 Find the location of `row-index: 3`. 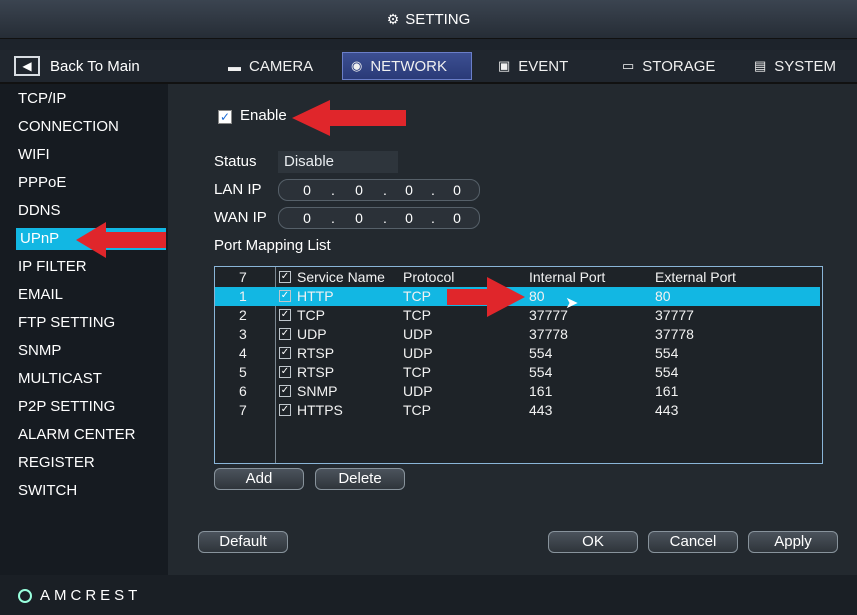

row-index: 3 is located at coordinates (243, 334).